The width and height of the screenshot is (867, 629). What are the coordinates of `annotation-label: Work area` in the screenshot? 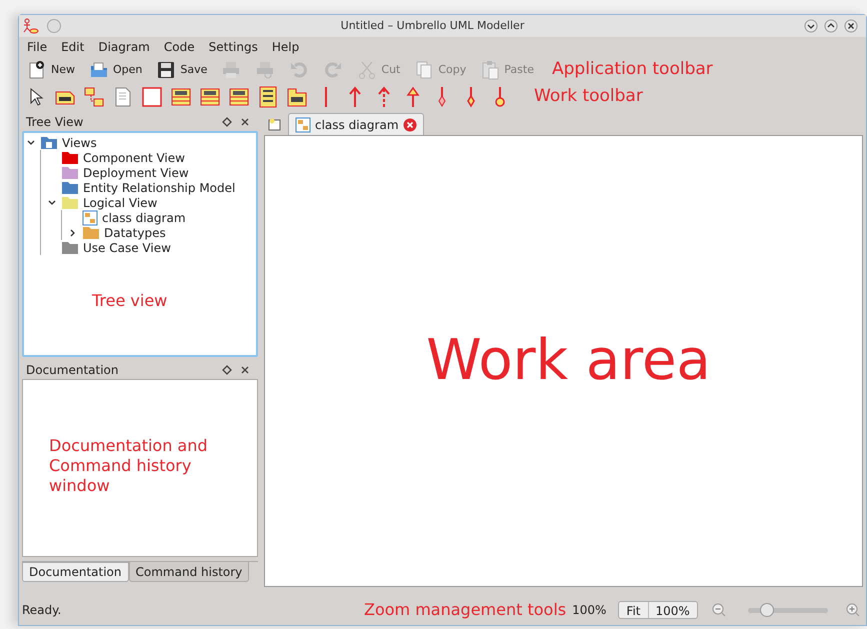 It's located at (568, 361).